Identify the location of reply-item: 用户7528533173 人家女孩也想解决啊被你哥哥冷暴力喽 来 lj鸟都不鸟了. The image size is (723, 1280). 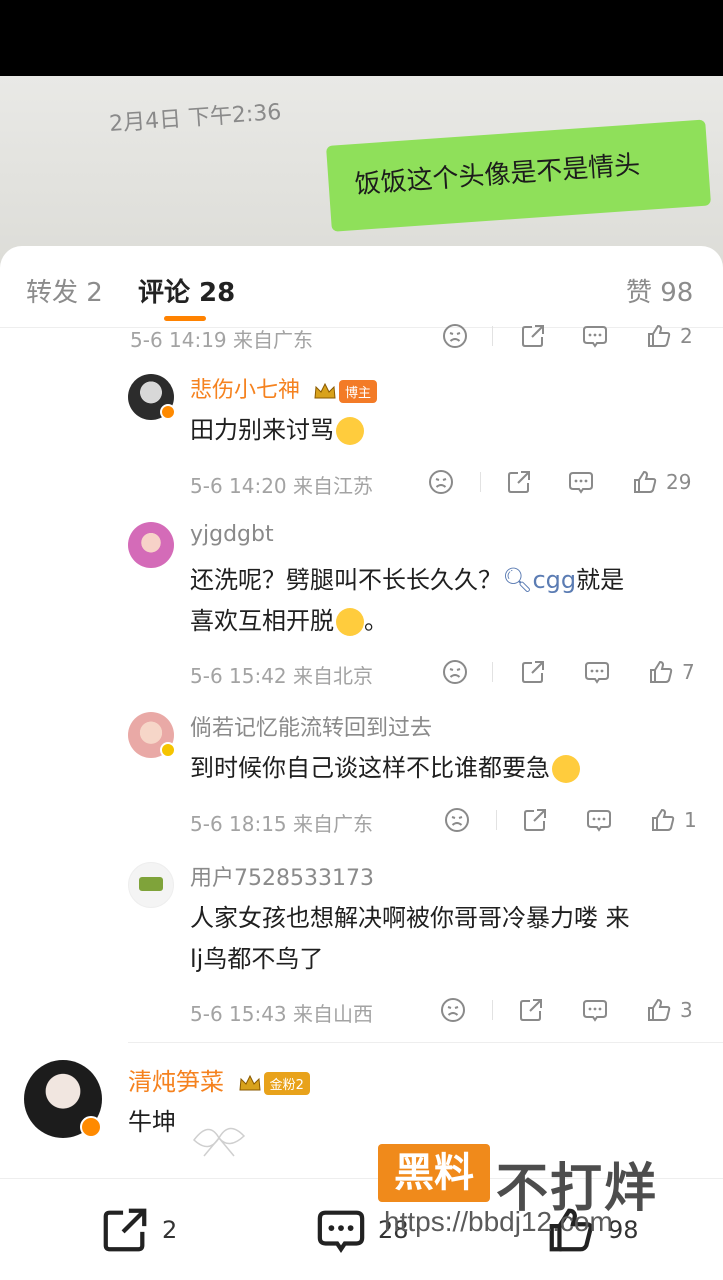
(423, 925).